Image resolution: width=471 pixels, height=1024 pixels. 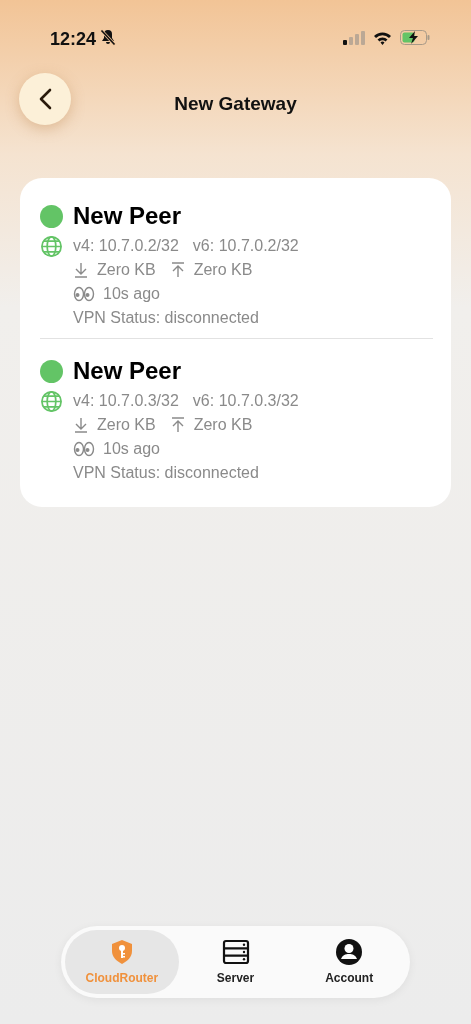 I want to click on ip-address: v6: 10.7.0.3/32, so click(x=245, y=401).